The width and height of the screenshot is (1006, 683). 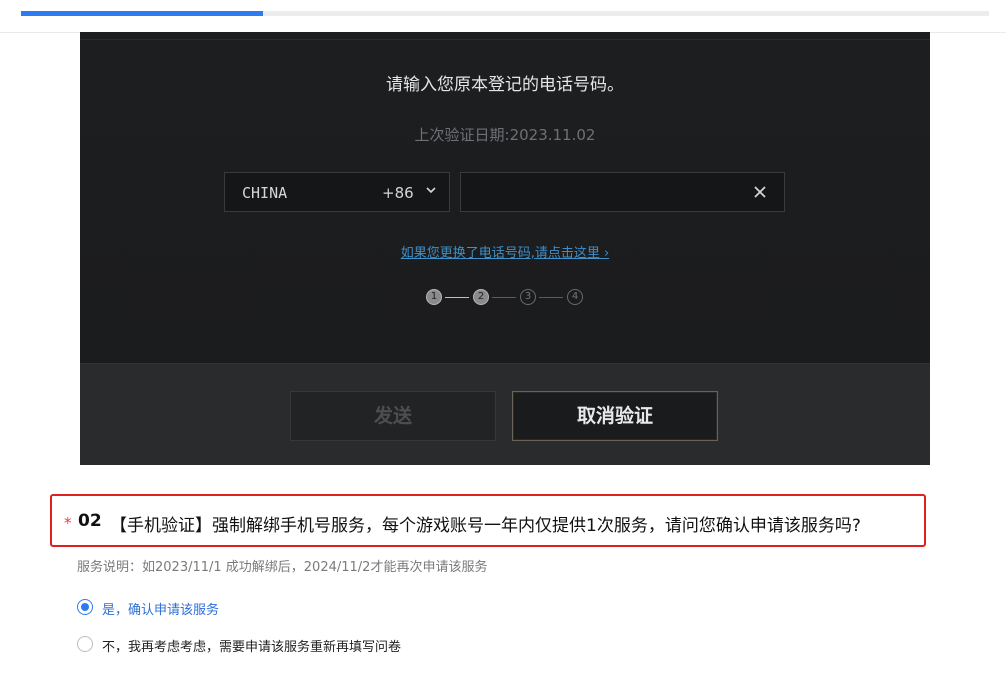 What do you see at coordinates (509, 299) in the screenshot?
I see `step-indicator: 1 2 3 4` at bounding box center [509, 299].